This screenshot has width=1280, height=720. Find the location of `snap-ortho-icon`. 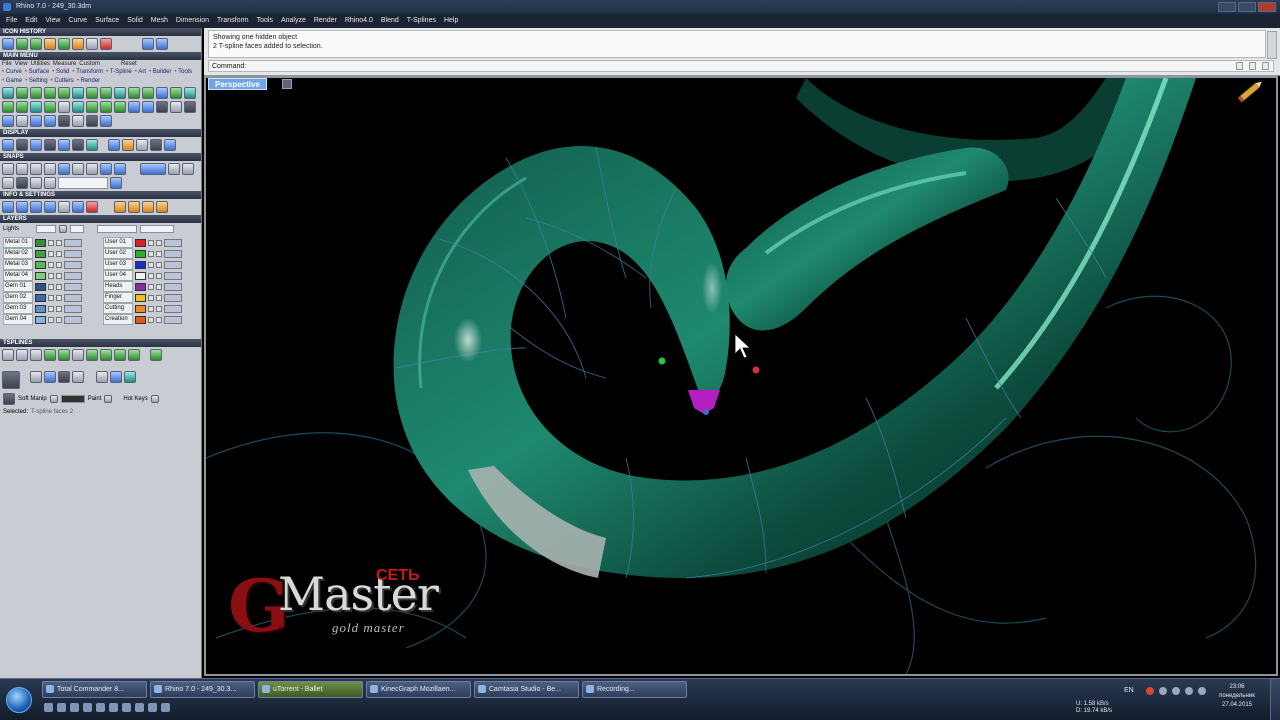

snap-ortho-icon is located at coordinates (188, 169).